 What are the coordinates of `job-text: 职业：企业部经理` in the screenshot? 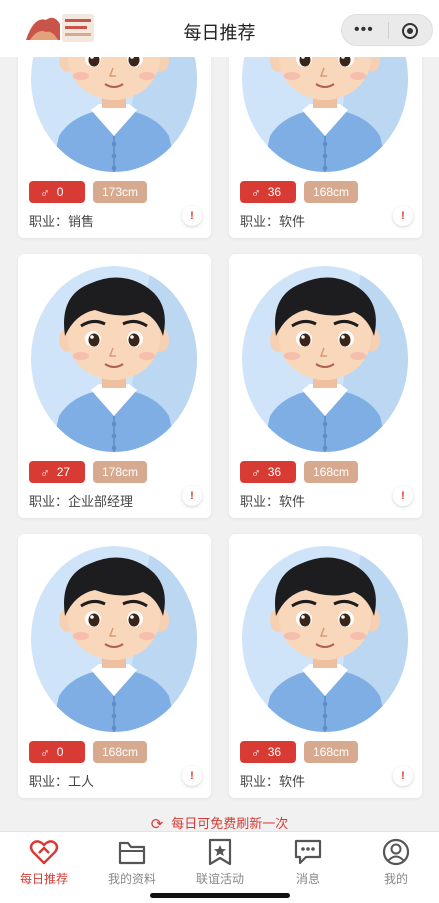 It's located at (81, 501).